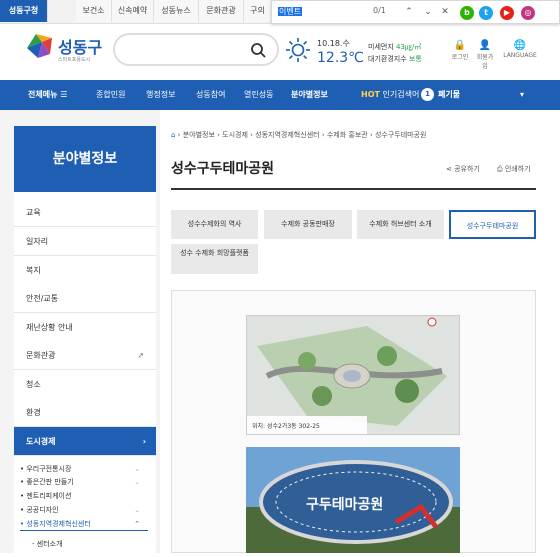 The height and width of the screenshot is (557, 560). I want to click on sidebar-item-jobs: 일자리, so click(85, 241).